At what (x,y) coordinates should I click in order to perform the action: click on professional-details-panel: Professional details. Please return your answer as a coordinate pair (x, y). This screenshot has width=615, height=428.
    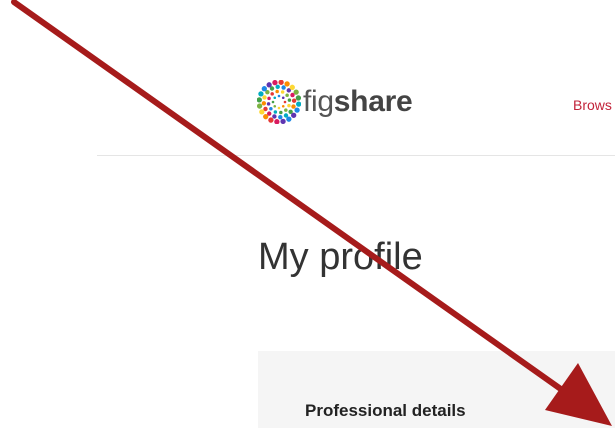
    Looking at the image, I should click on (436, 389).